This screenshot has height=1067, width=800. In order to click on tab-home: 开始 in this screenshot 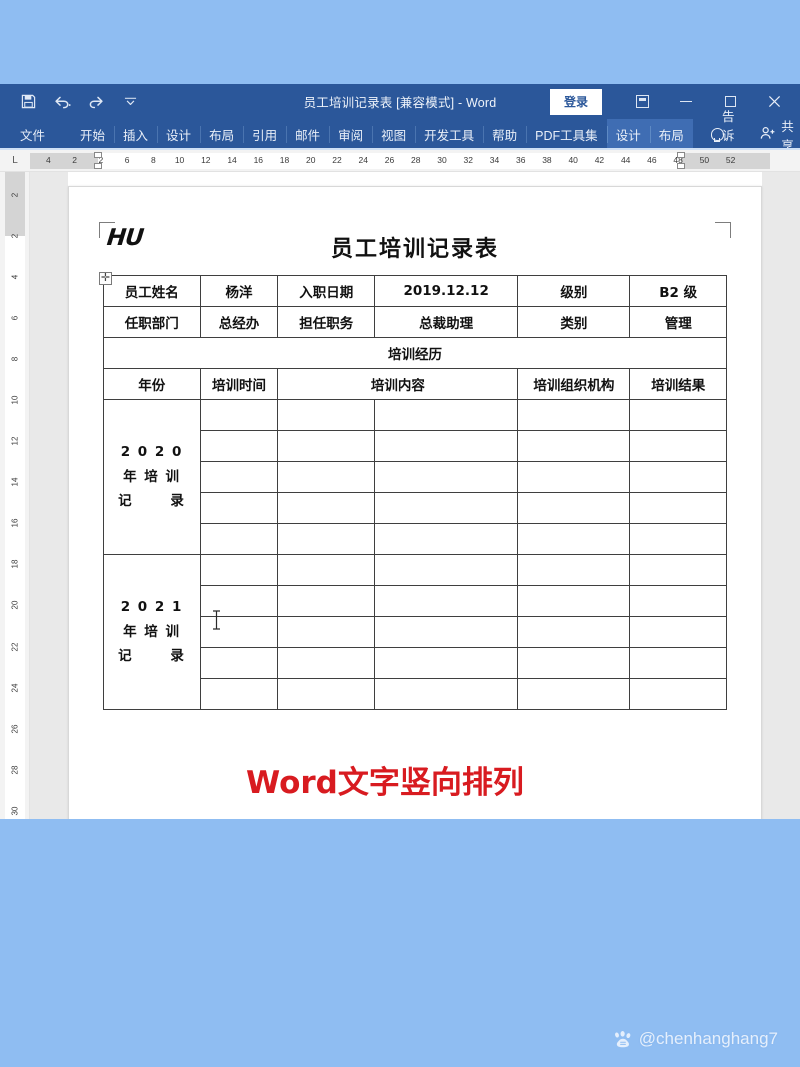, I will do `click(92, 134)`.